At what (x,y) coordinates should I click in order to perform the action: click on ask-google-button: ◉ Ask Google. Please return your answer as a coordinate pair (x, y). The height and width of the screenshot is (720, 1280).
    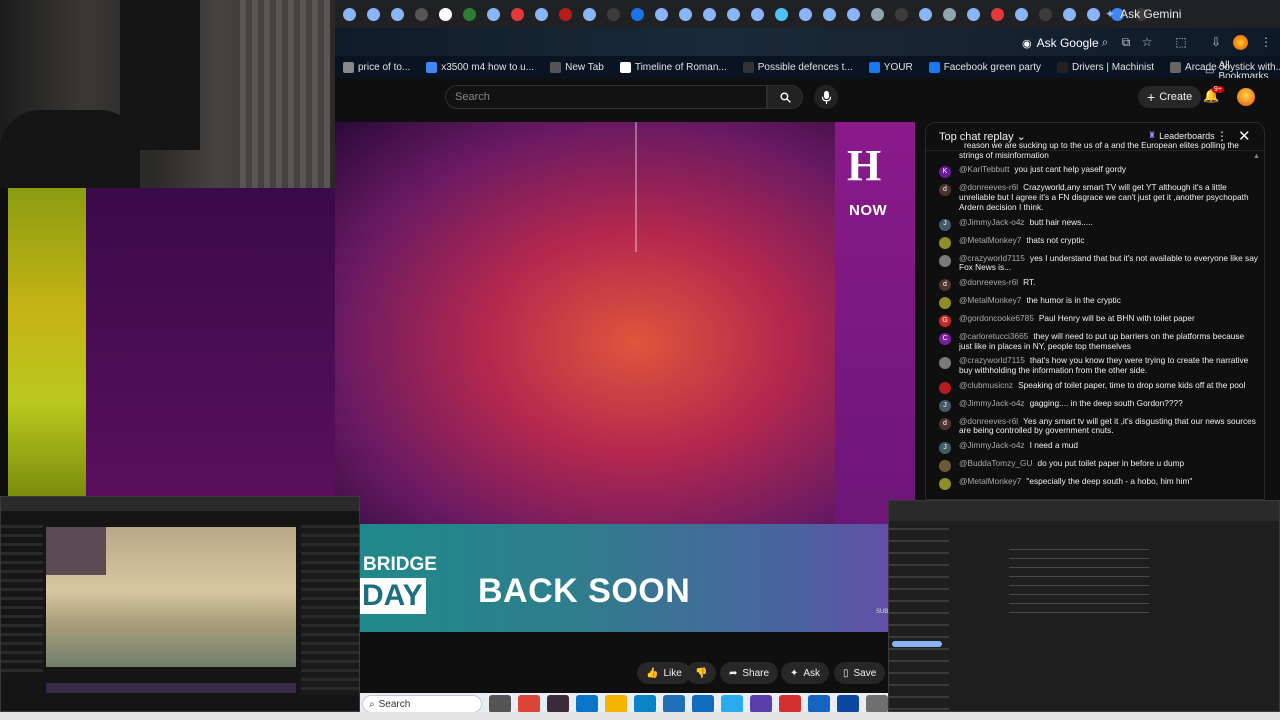
    Looking at the image, I should click on (1060, 43).